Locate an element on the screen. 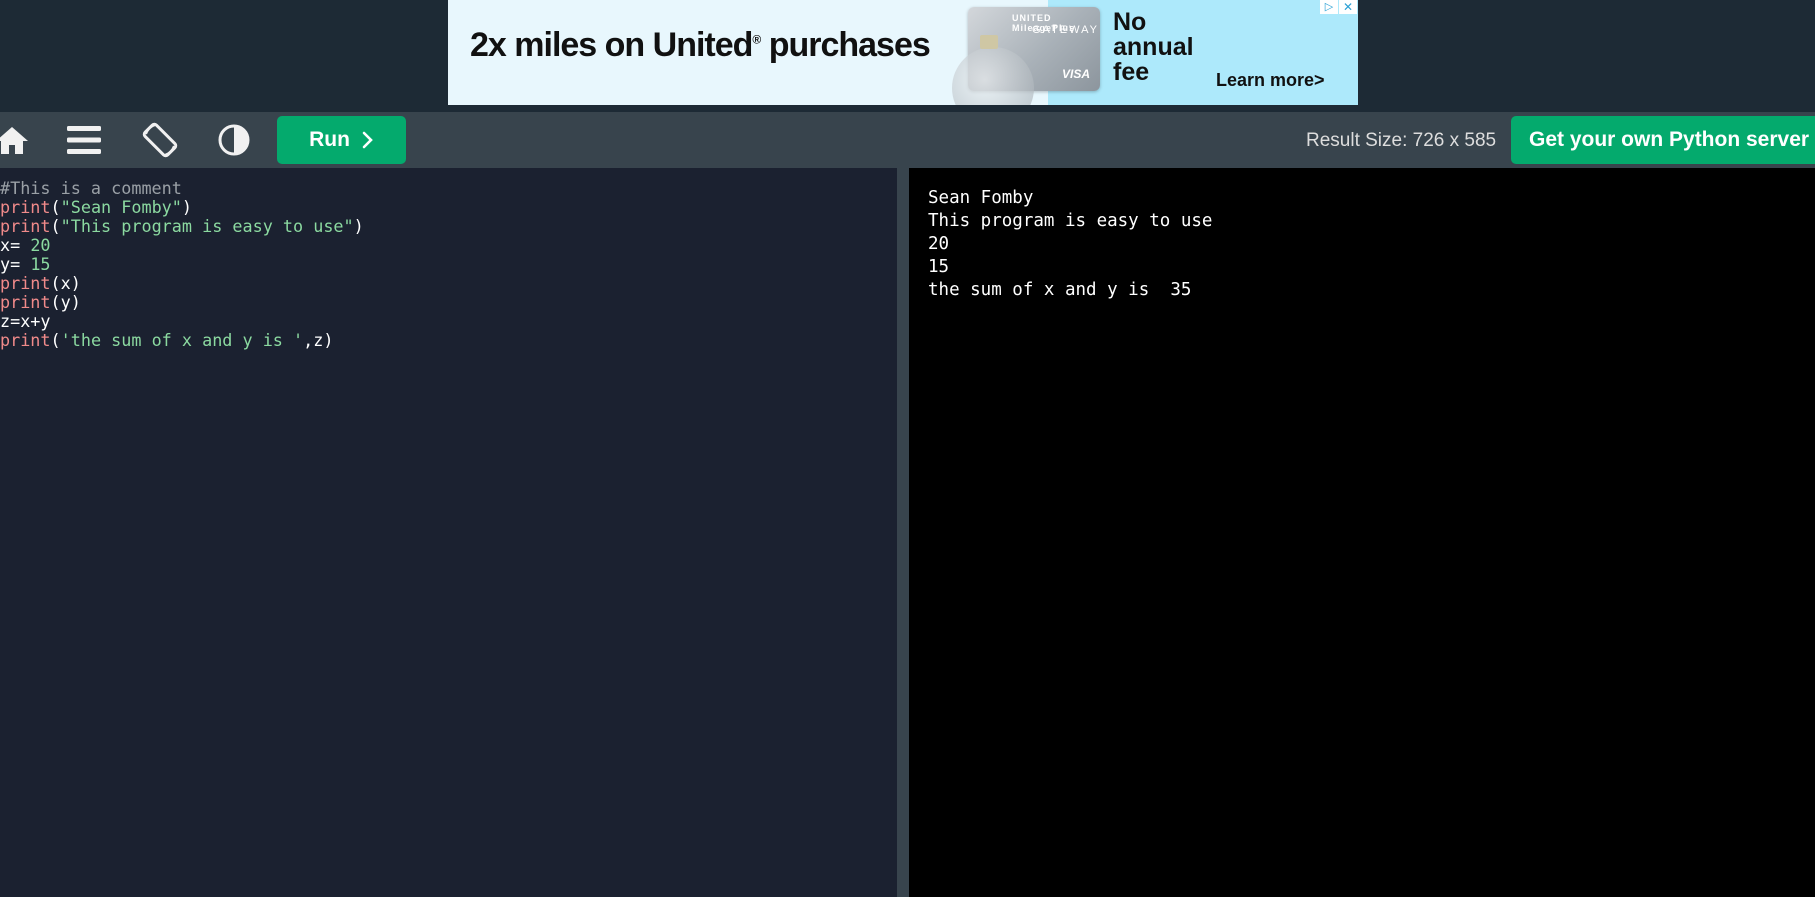  code-token-plain: z=x+y is located at coordinates (25, 321).